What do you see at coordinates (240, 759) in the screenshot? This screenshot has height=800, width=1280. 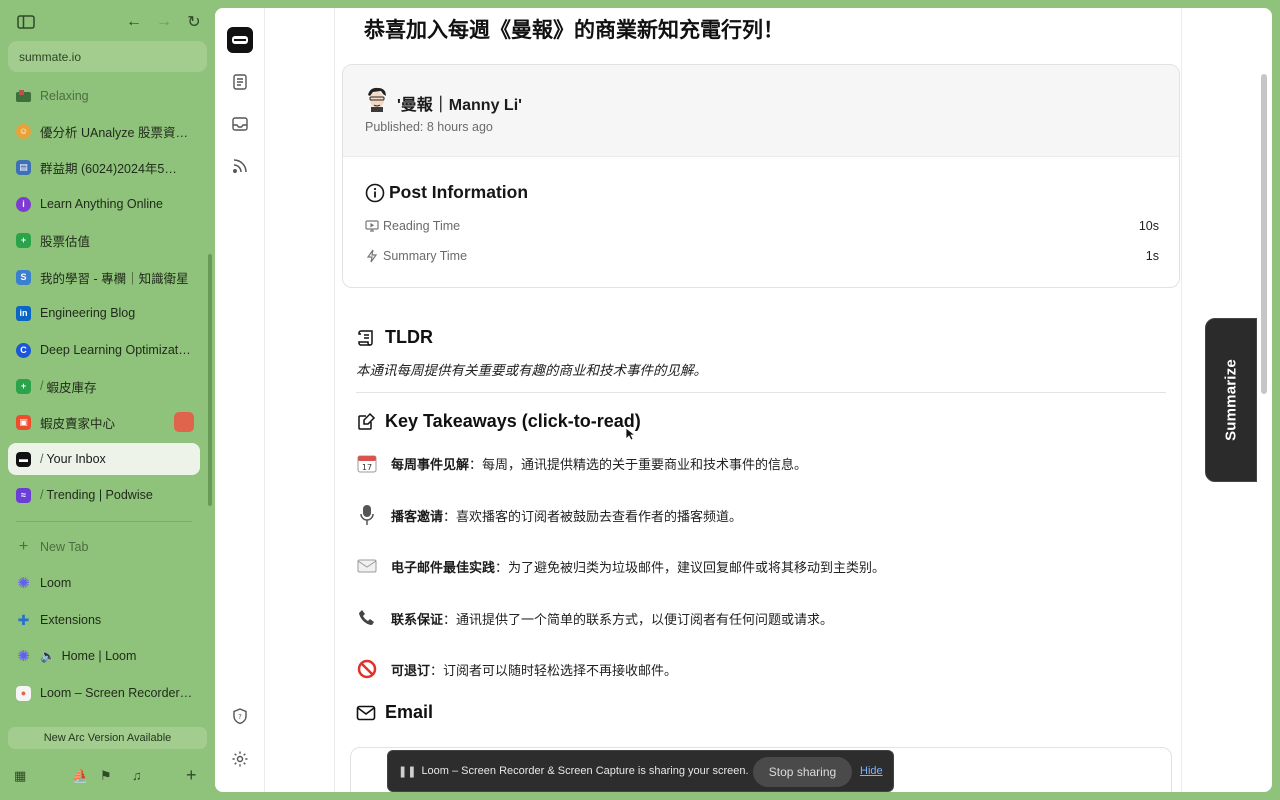 I see `settings-gear-icon` at bounding box center [240, 759].